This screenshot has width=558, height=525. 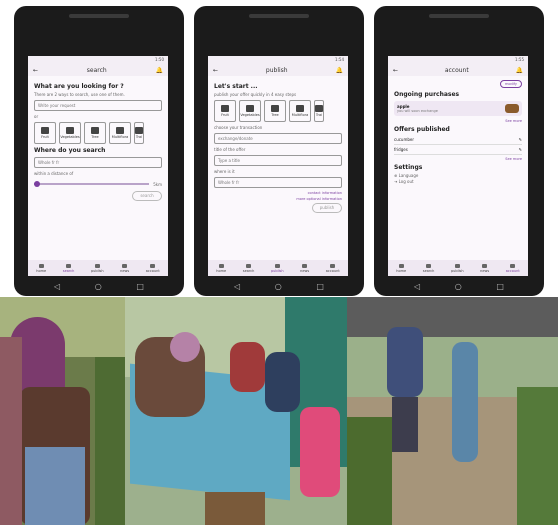 What do you see at coordinates (98, 60) in the screenshot?
I see `status-bar: 1:50` at bounding box center [98, 60].